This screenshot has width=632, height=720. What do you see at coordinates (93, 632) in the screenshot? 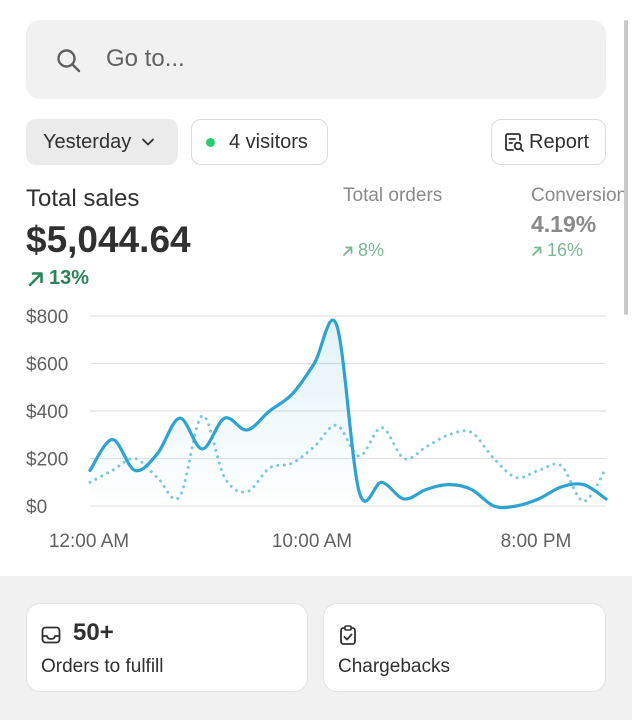
I see `orders-to-fulfill-count: 50+` at bounding box center [93, 632].